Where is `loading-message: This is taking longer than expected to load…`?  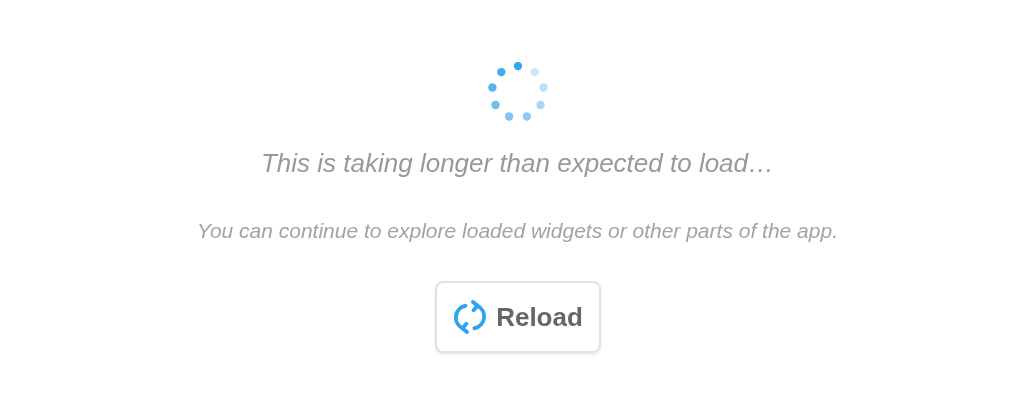 loading-message: This is taking longer than expected to load… is located at coordinates (517, 163).